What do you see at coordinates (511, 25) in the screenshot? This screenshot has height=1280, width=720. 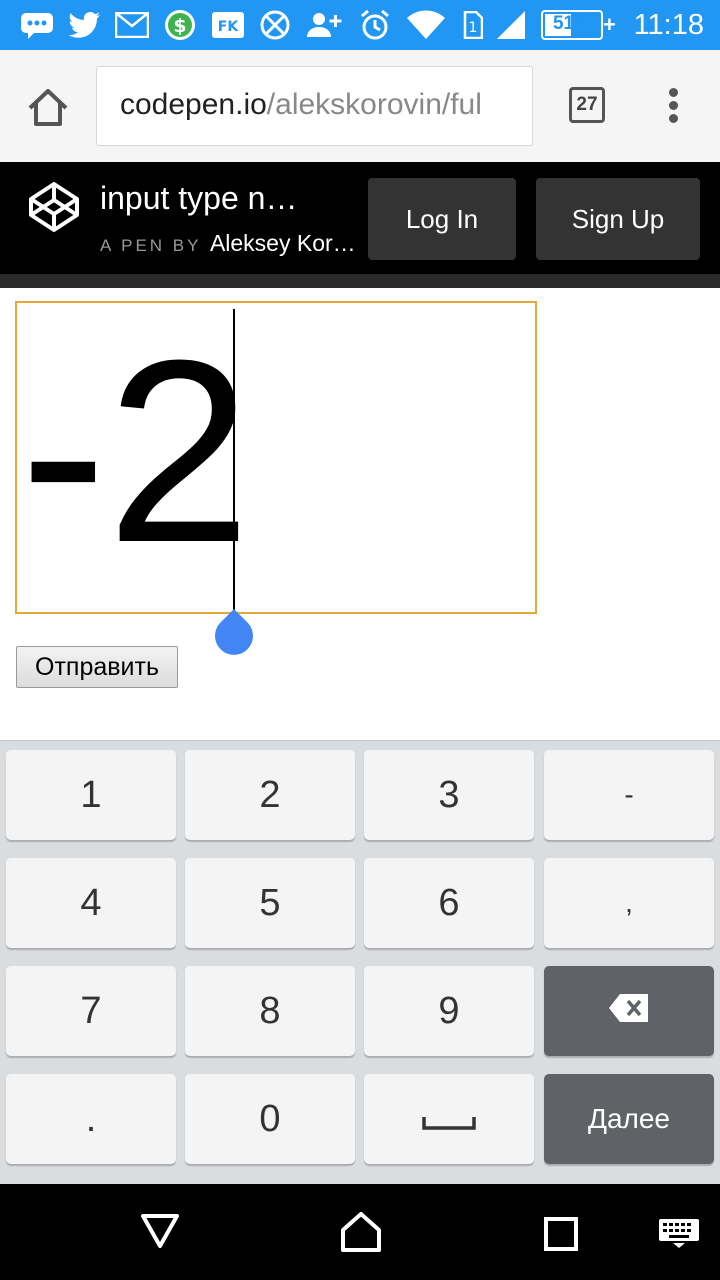 I see `signal-icon` at bounding box center [511, 25].